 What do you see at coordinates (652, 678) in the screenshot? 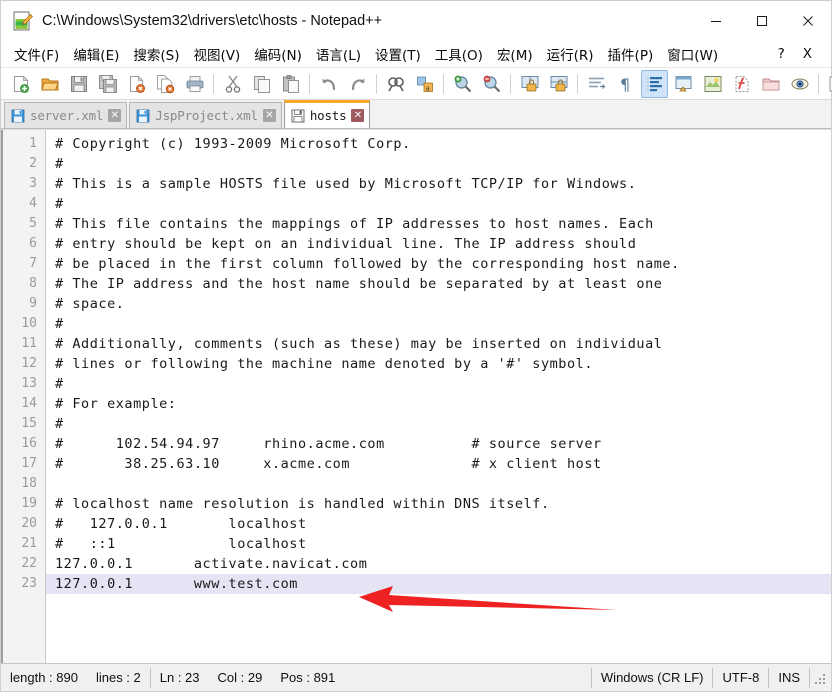
I see `status-eol-format: Windows (CR LF)` at bounding box center [652, 678].